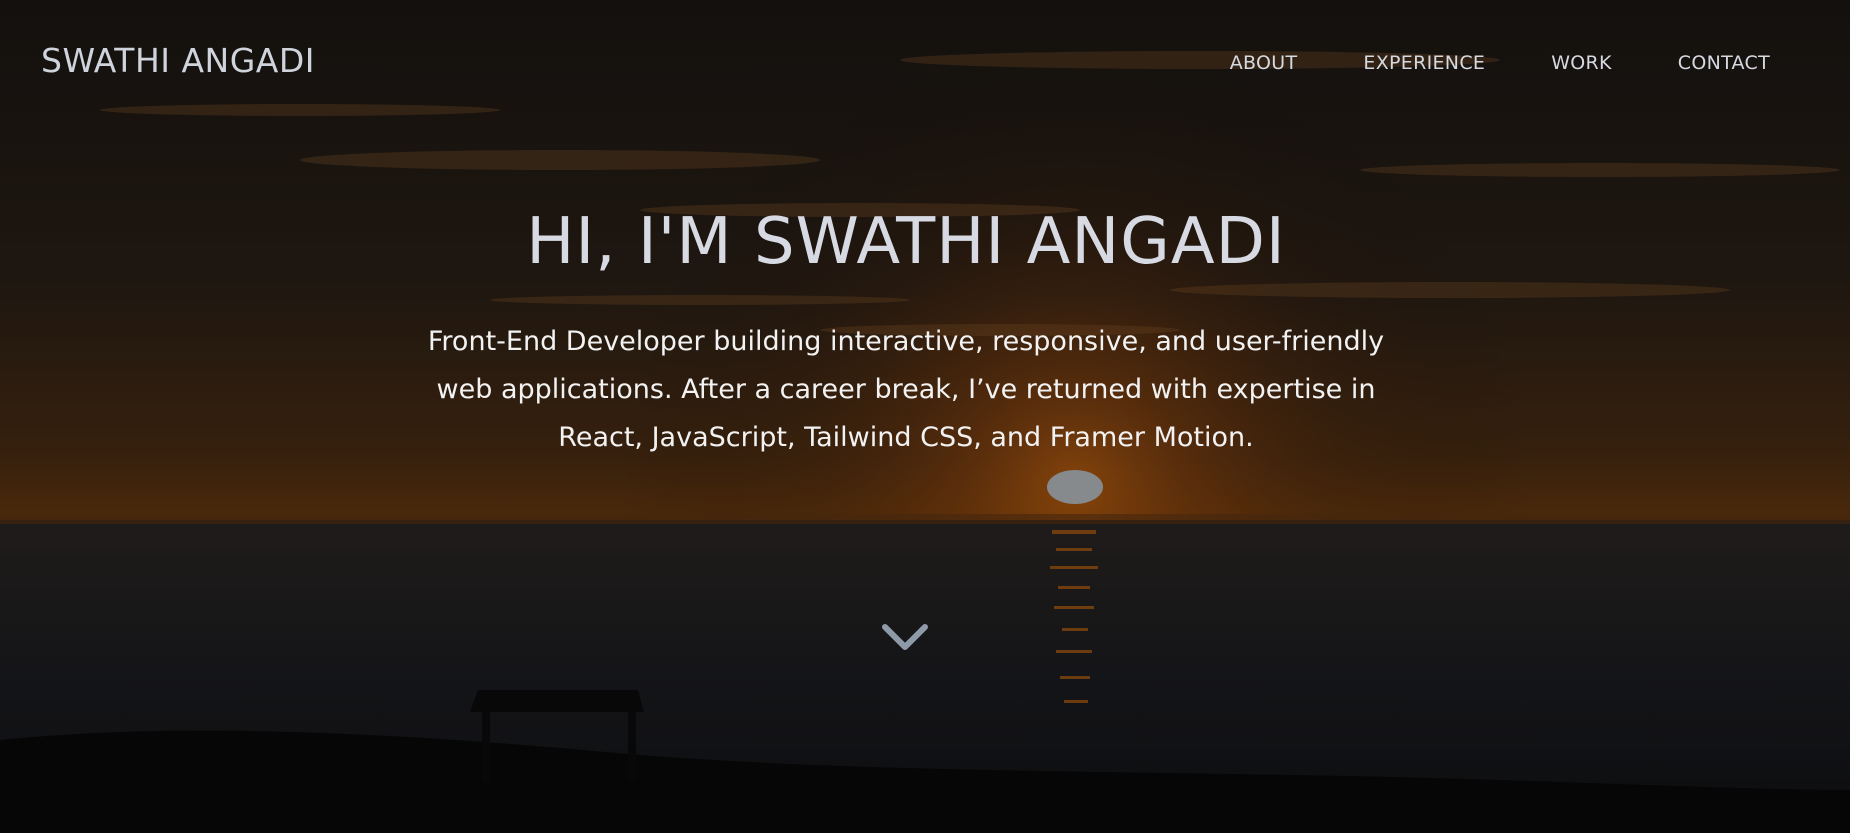  Describe the element at coordinates (178, 61) in the screenshot. I see `site-logo: SWATHI ANGADI` at that location.